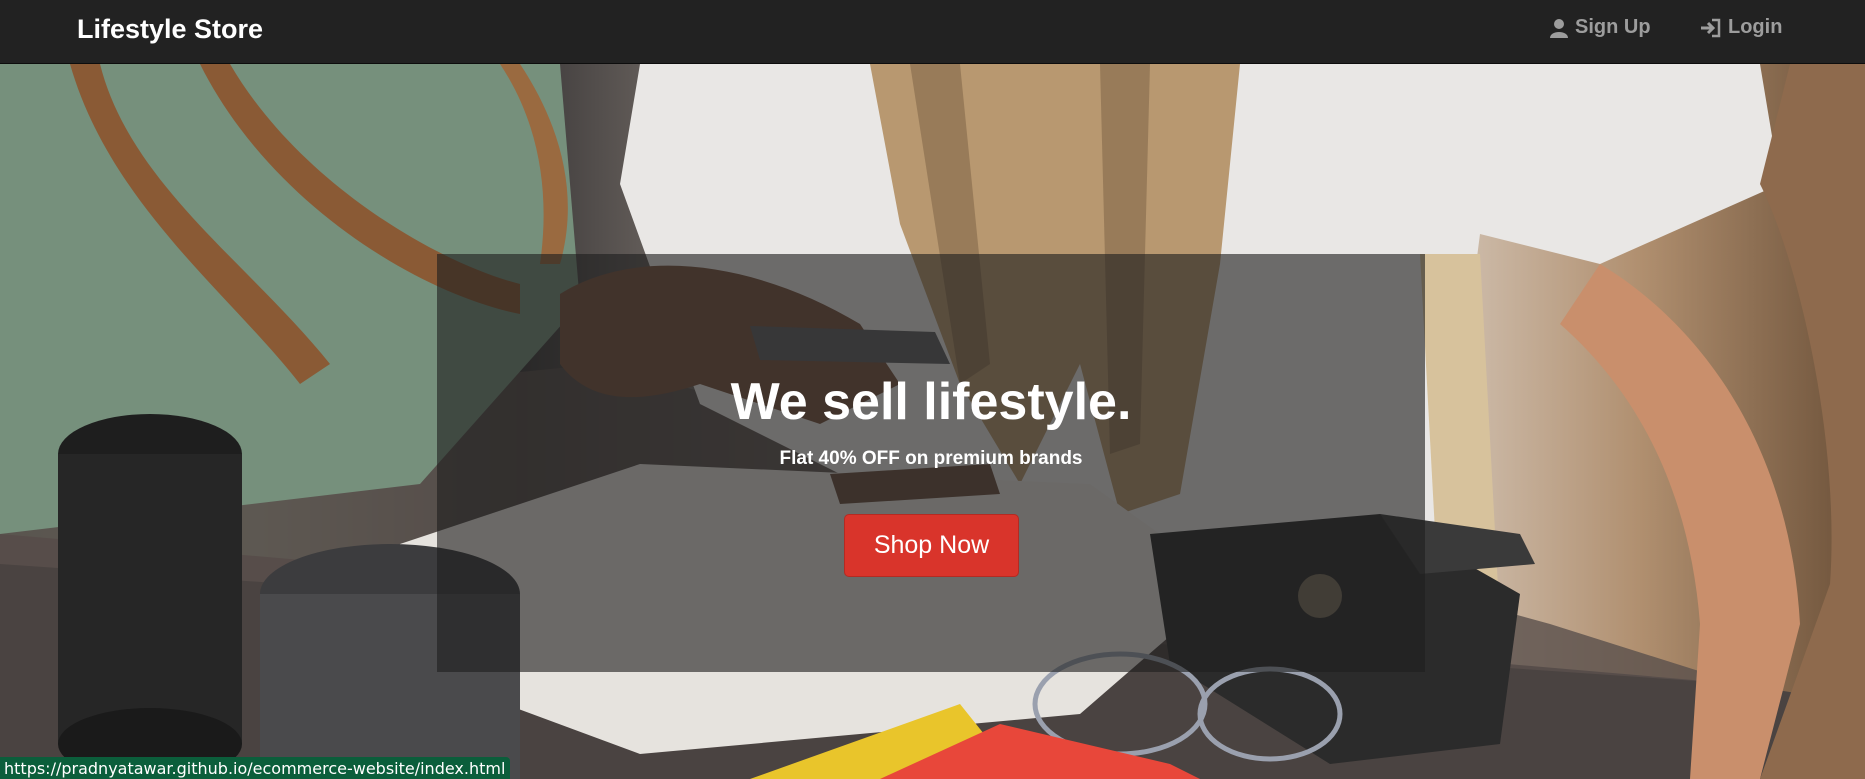 Image resolution: width=1865 pixels, height=779 pixels. What do you see at coordinates (931, 545) in the screenshot?
I see `shop-now-button: Shop Now` at bounding box center [931, 545].